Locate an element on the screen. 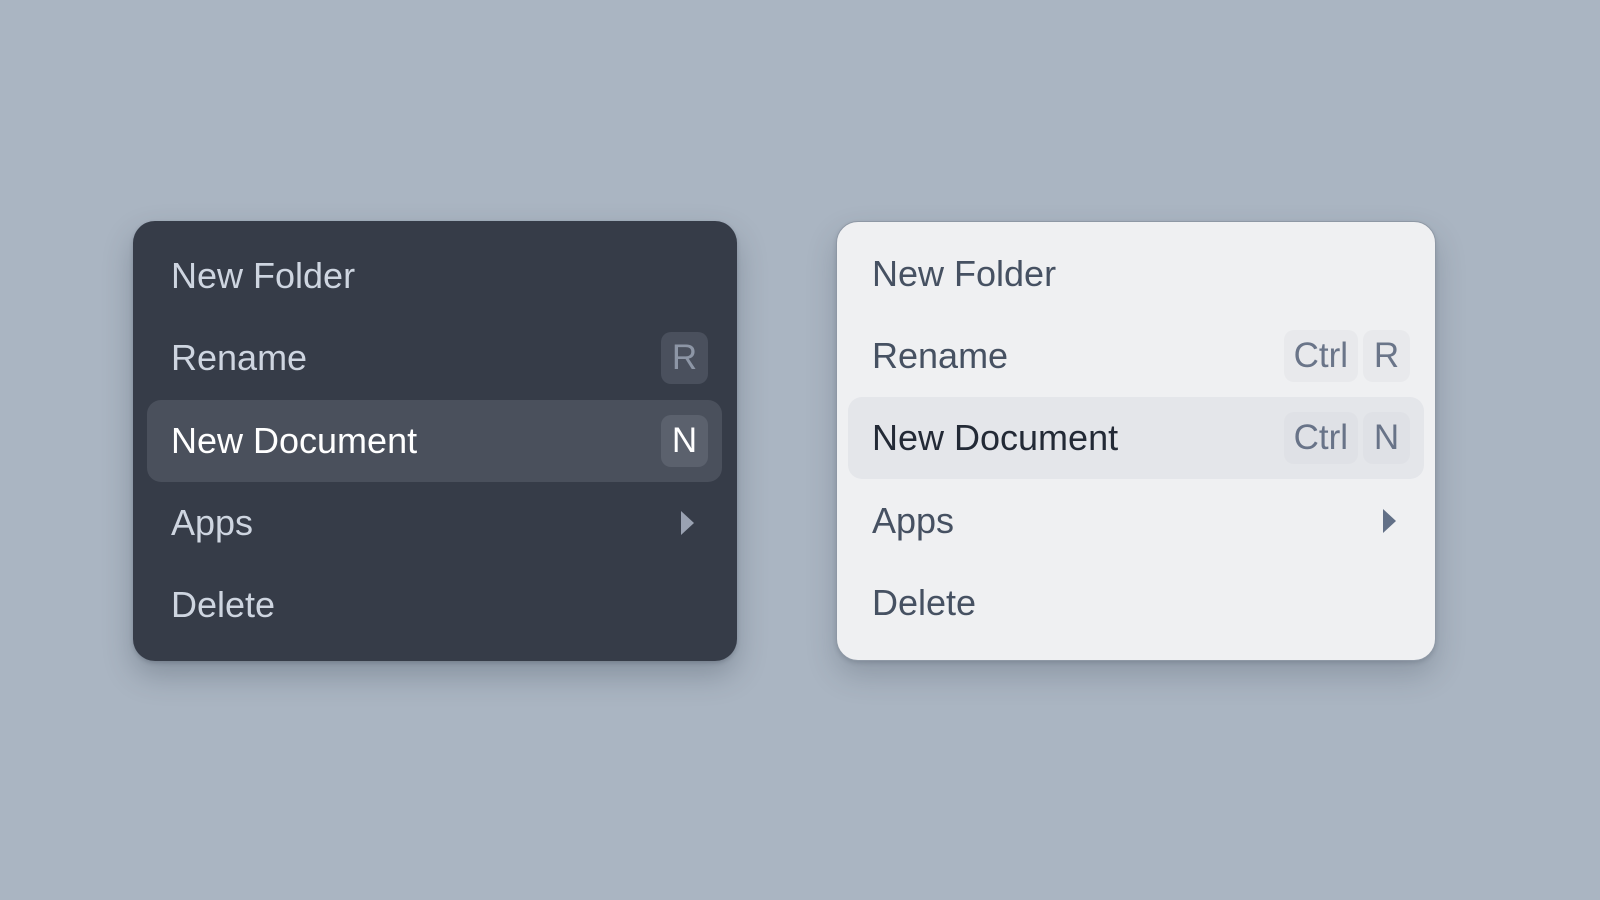  menu-item-new-document: New Document N is located at coordinates (434, 441).